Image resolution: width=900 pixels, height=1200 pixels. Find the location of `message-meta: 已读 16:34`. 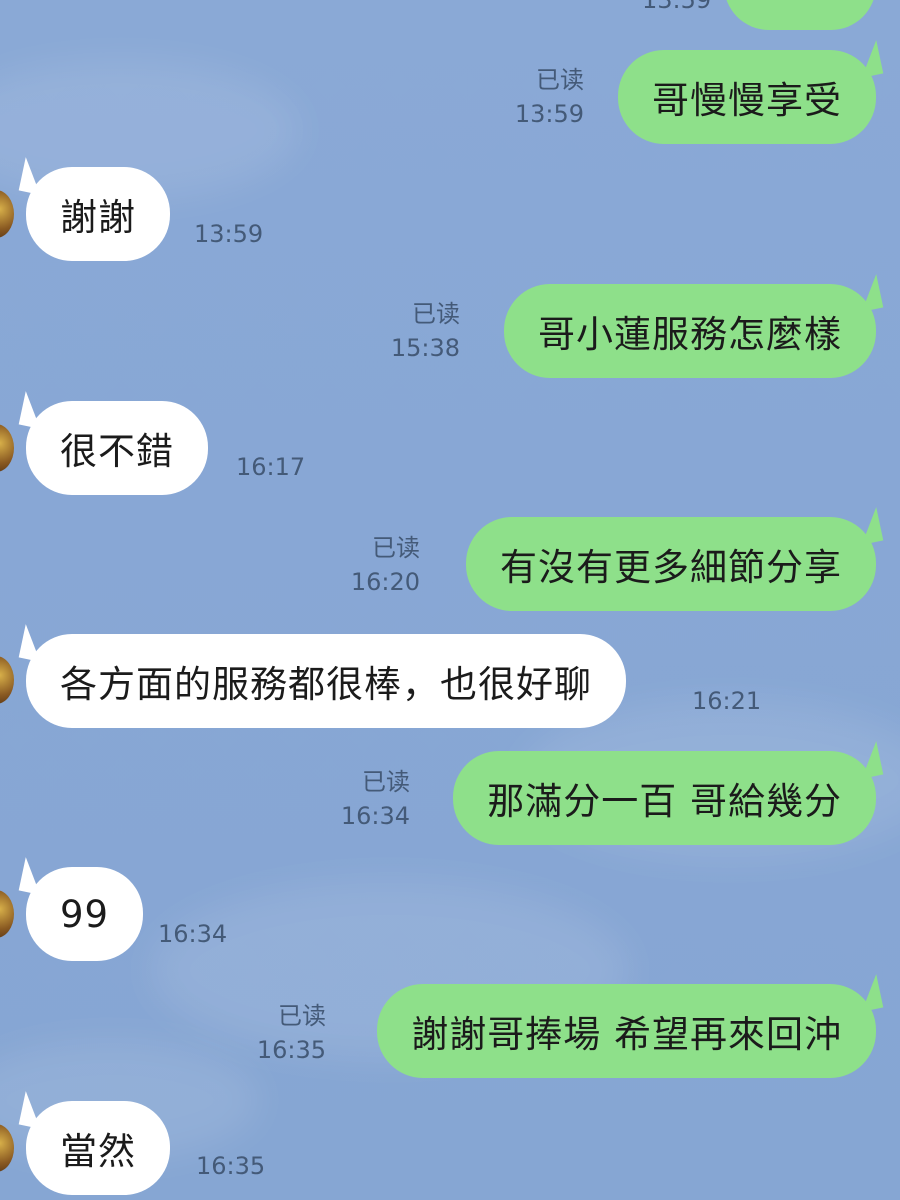

message-meta: 已读 16:34 is located at coordinates (375, 799).